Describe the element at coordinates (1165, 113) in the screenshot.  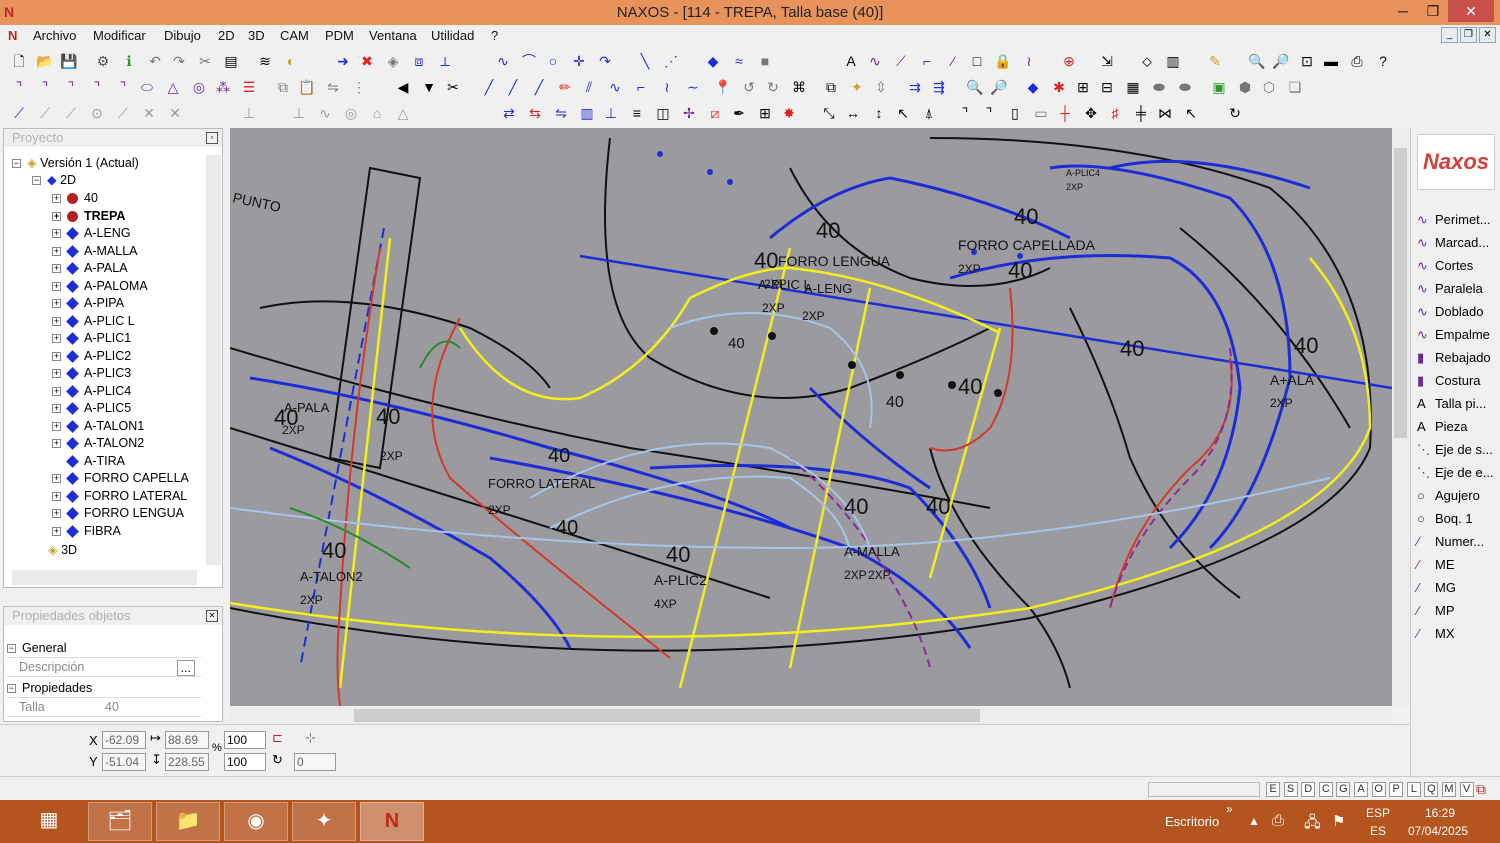
I see `connect-icon: ⋈` at that location.